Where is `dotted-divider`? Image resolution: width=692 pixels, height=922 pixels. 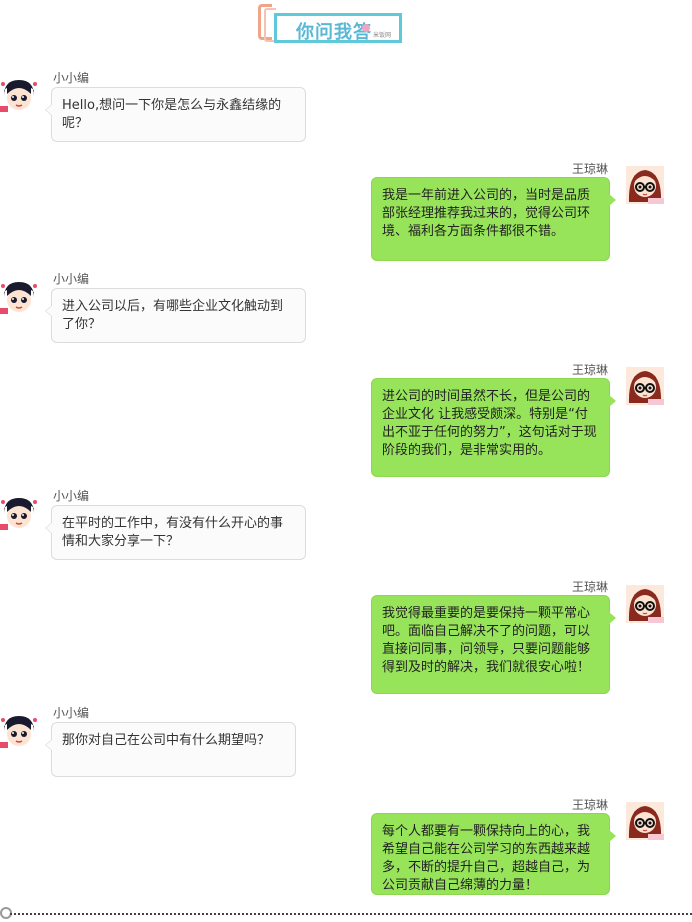 dotted-divider is located at coordinates (351, 914).